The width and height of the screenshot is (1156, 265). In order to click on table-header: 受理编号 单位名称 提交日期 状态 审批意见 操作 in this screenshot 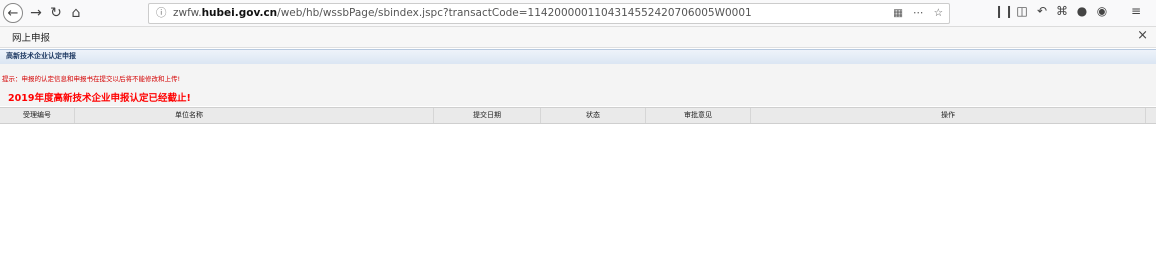, I will do `click(578, 115)`.